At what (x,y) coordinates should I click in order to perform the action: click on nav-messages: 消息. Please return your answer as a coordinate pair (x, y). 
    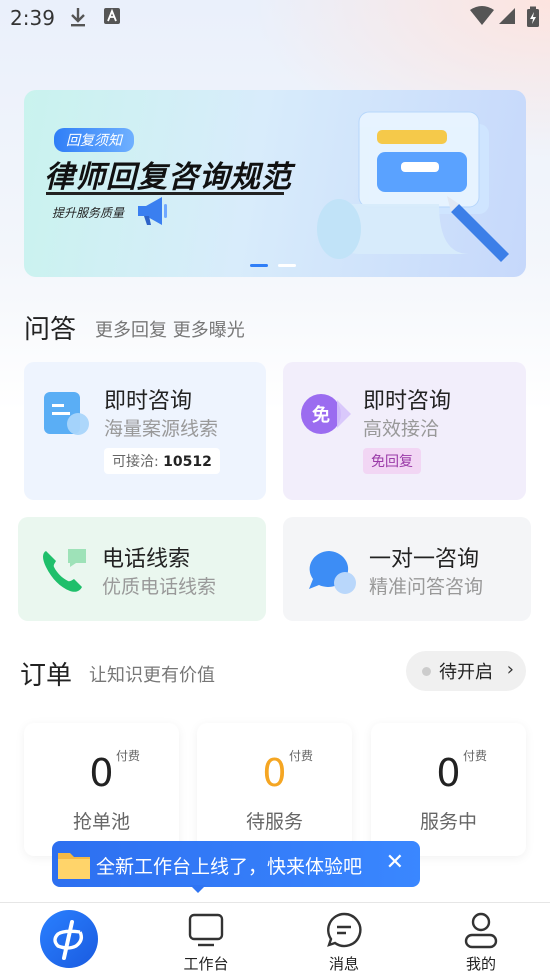
    Looking at the image, I should click on (344, 941).